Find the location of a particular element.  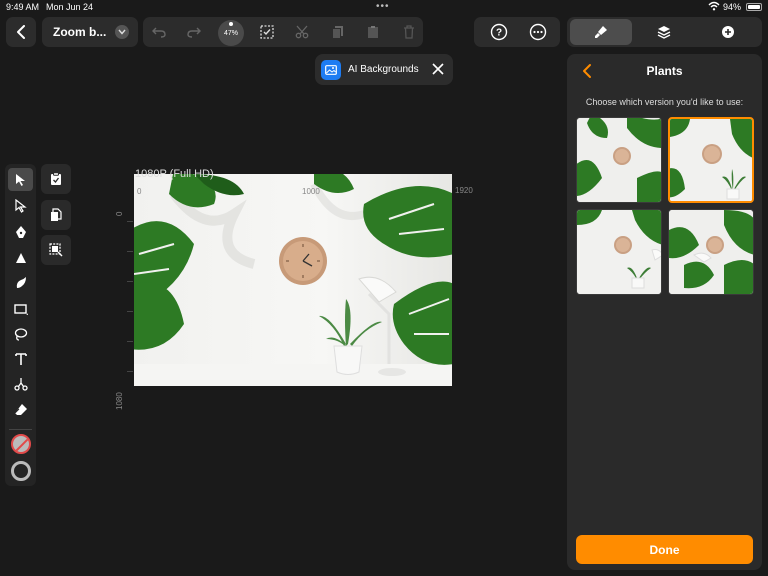

status-bar: 9:49 AM Mon Jun 24 ••• 94% is located at coordinates (384, 7).